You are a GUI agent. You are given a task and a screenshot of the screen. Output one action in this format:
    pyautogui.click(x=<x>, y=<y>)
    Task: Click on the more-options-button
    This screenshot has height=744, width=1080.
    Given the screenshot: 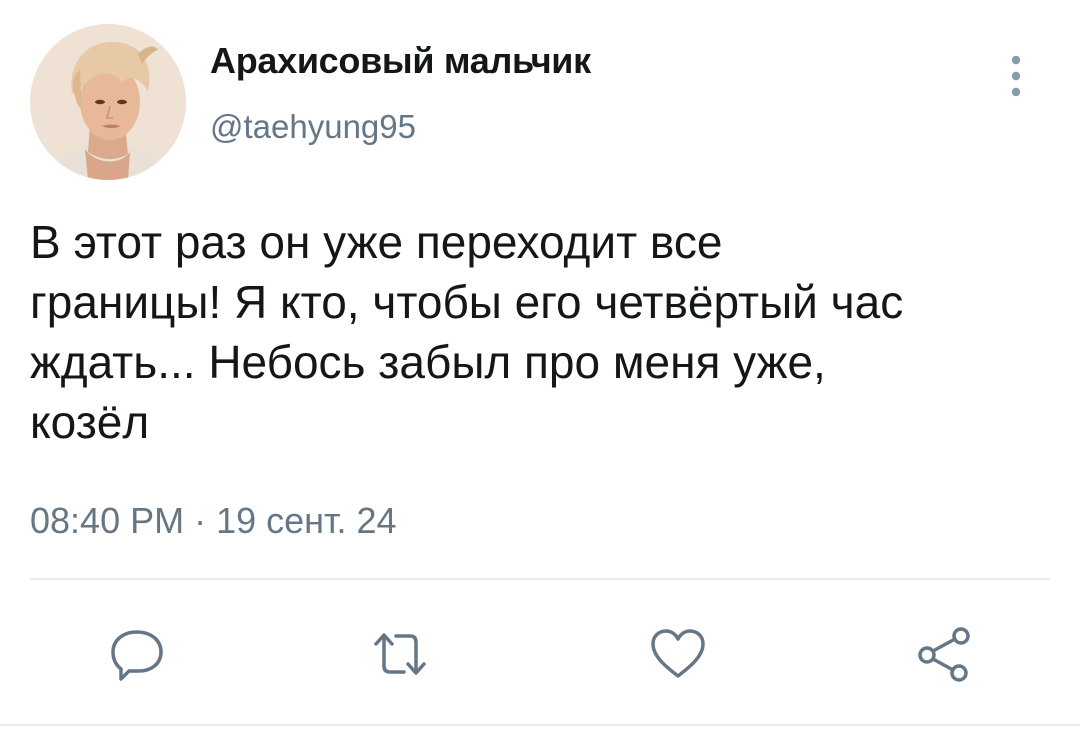 What is the action you would take?
    pyautogui.click(x=1016, y=76)
    